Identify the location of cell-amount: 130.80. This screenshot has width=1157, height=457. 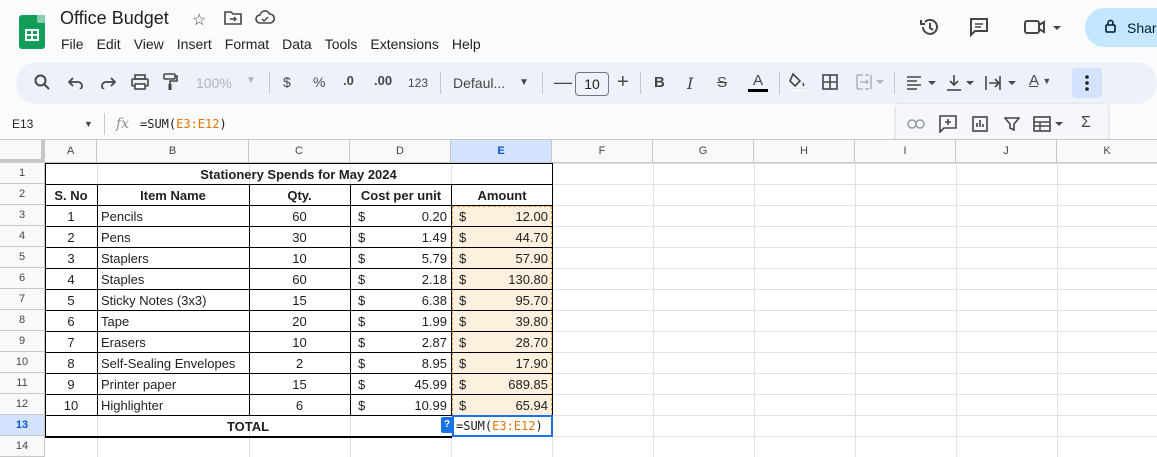
(514, 279).